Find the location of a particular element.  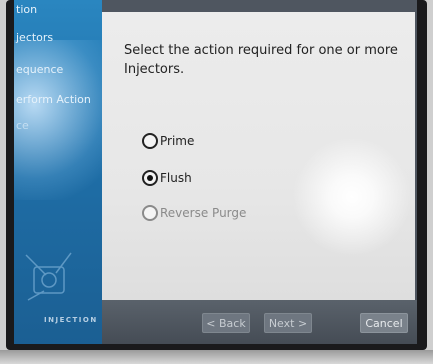

option-prime: Prime is located at coordinates (168, 141).